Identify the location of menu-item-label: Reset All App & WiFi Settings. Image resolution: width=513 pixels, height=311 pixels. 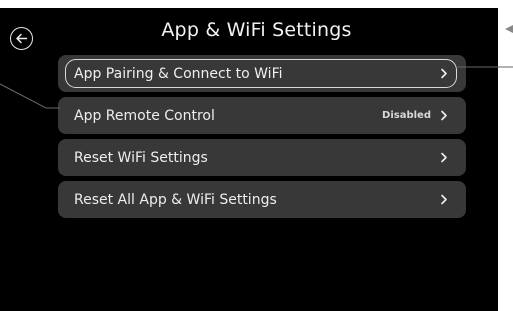
(175, 199).